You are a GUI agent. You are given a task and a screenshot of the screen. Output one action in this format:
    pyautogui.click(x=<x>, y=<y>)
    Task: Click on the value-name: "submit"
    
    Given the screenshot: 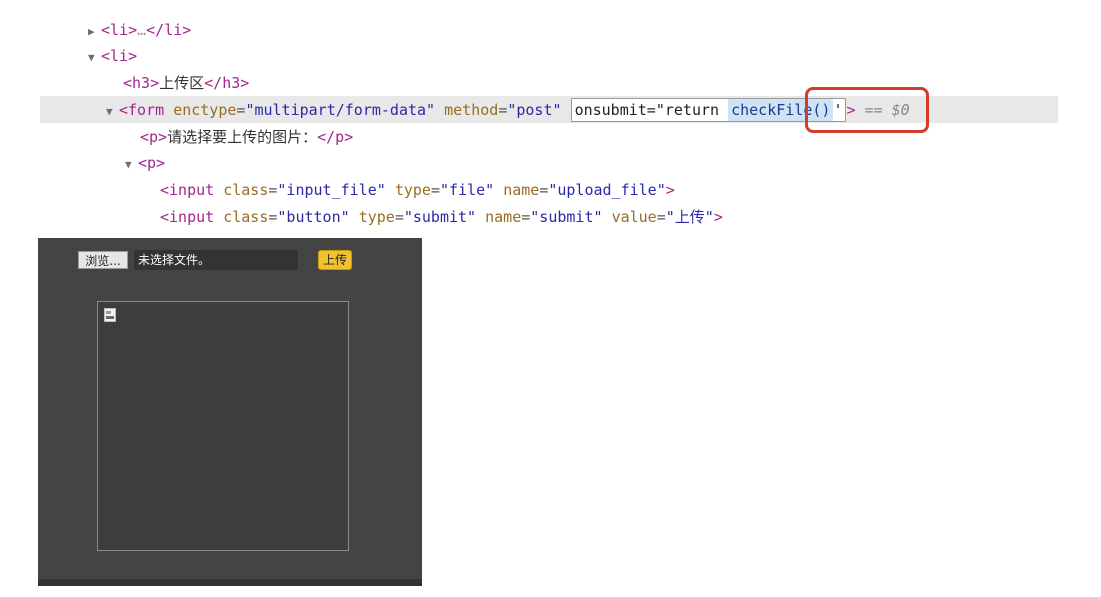 What is the action you would take?
    pyautogui.click(x=566, y=217)
    